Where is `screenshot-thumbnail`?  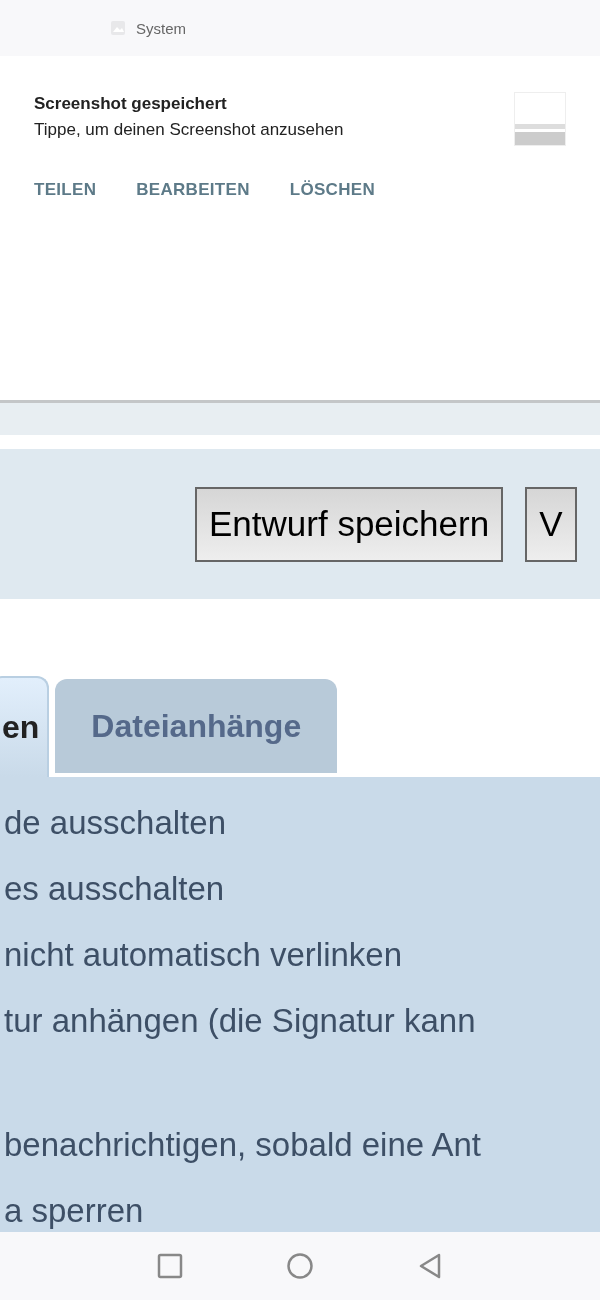 screenshot-thumbnail is located at coordinates (540, 119).